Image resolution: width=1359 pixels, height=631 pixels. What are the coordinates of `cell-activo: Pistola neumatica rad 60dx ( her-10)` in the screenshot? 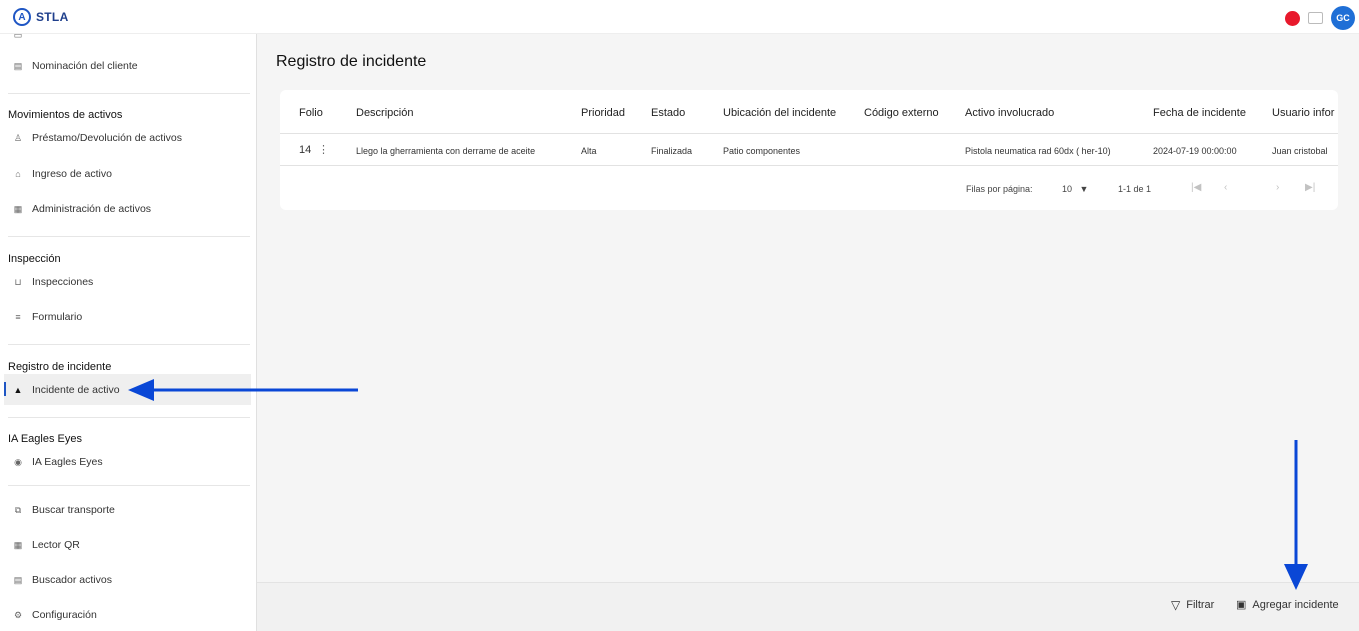 It's located at (1038, 151).